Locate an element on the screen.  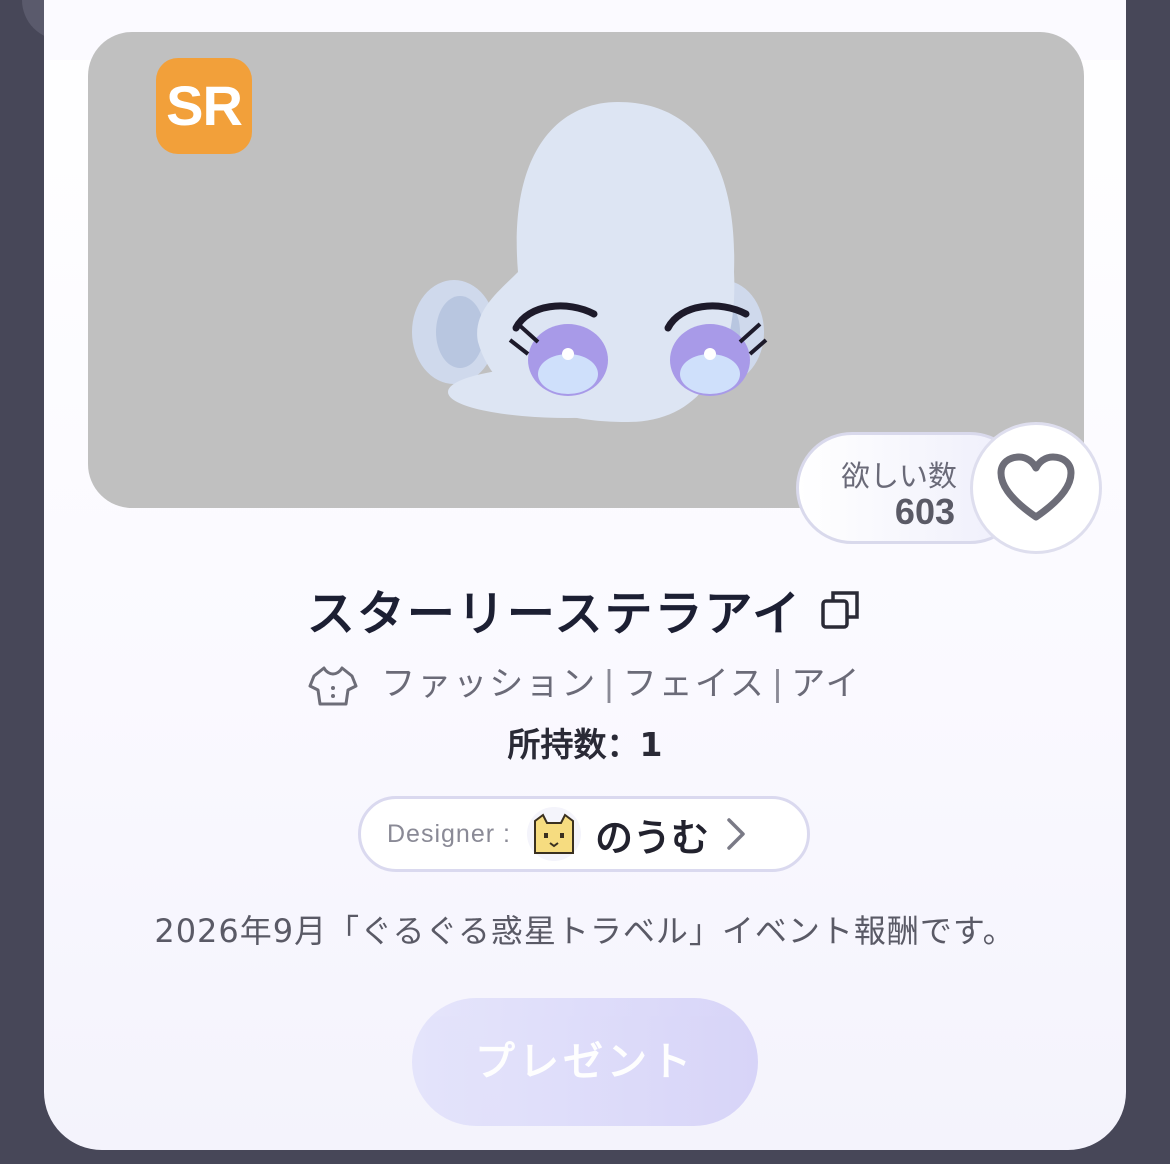
category-face: フェイス is located at coordinates (694, 684).